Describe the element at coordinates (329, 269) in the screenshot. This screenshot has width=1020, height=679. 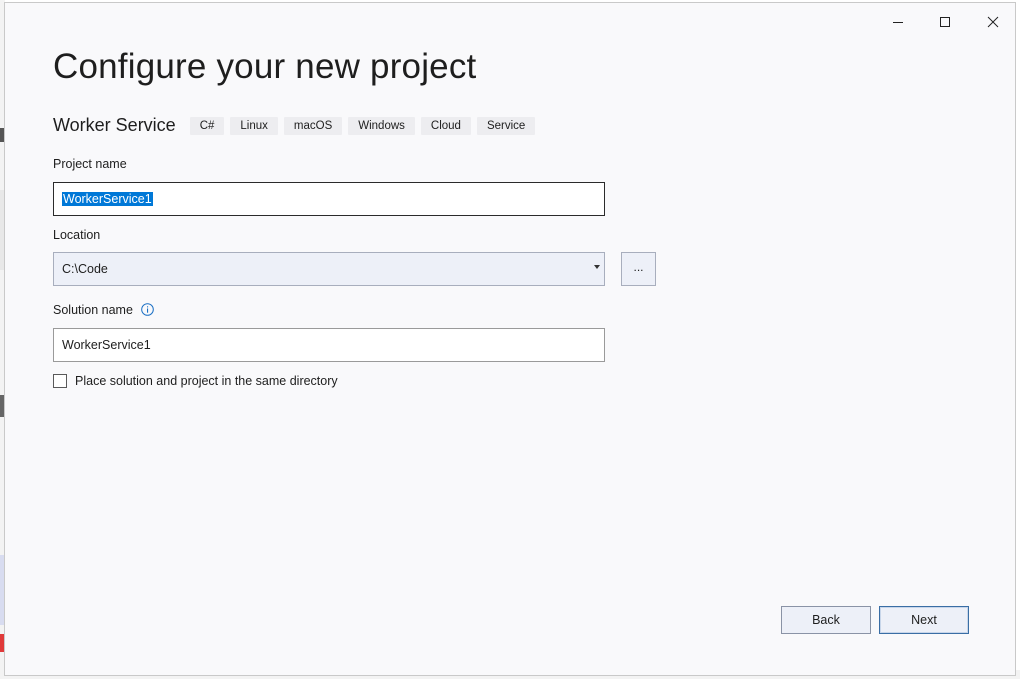
I see `location-combobox: C:\Code` at that location.